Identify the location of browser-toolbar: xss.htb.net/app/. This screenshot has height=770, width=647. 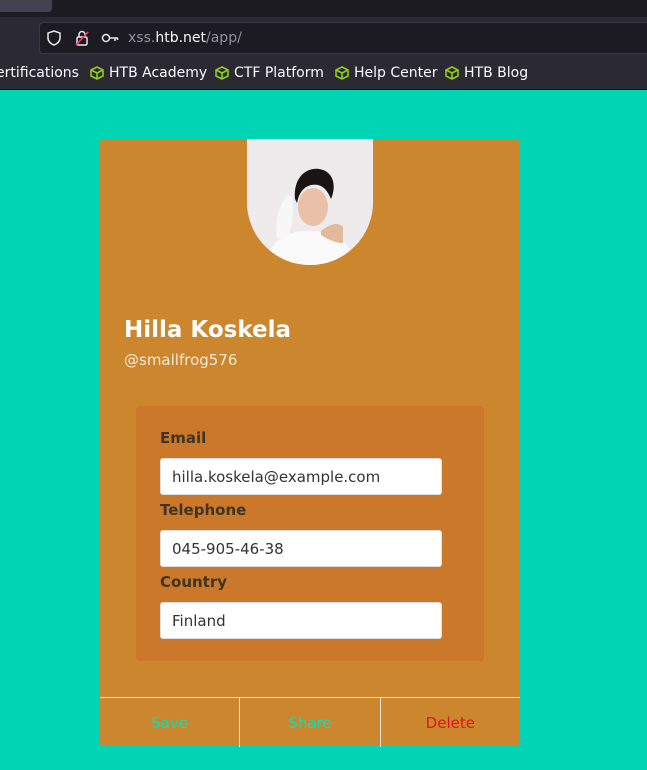
(323, 37).